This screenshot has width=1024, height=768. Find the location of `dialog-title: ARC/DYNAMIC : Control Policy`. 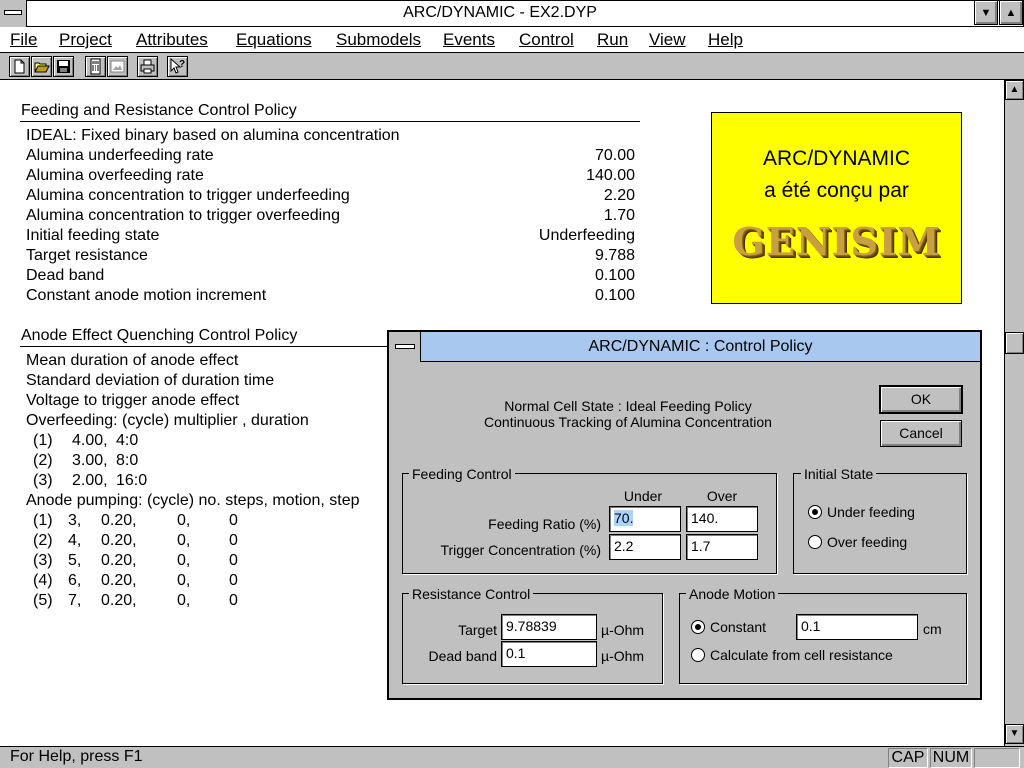

dialog-title: ARC/DYNAMIC : Control Policy is located at coordinates (700, 346).